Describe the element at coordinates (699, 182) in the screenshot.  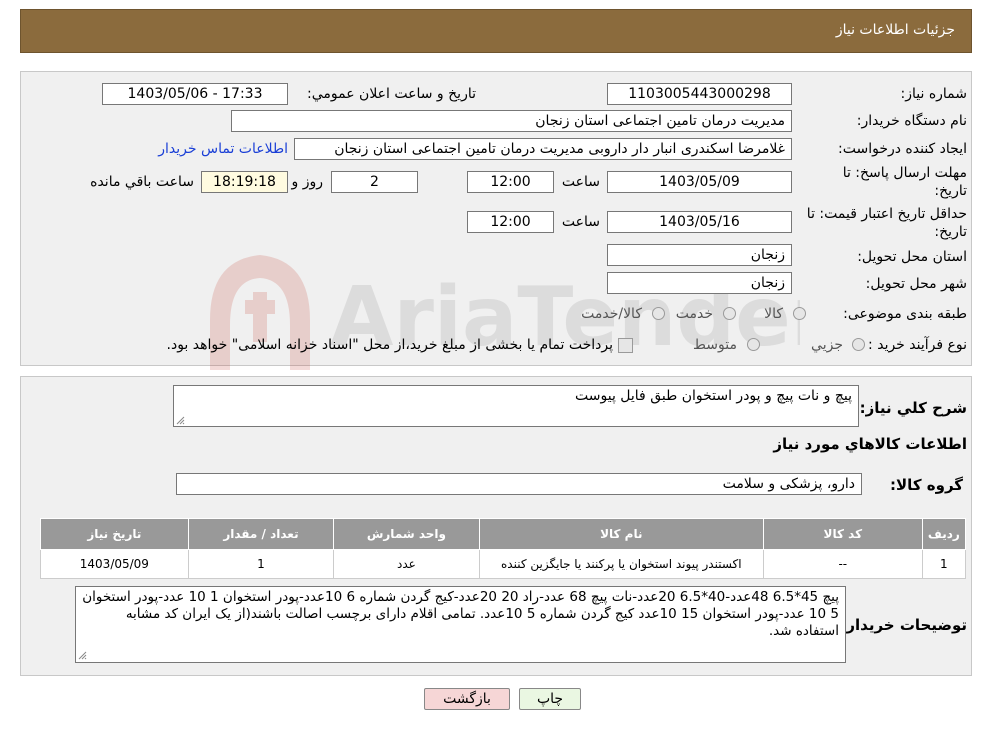
I see `deadline-date-field: 1403/05/09` at that location.